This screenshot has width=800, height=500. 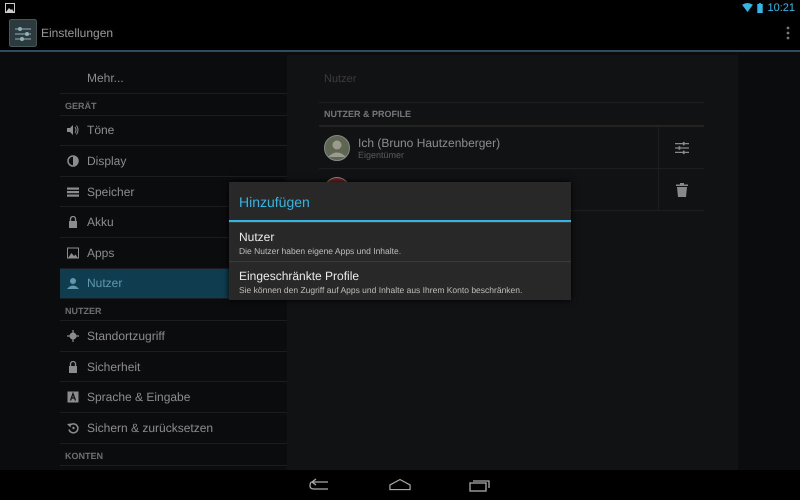 What do you see at coordinates (511, 115) in the screenshot?
I see `section-header: NUTZER & PROFILE` at bounding box center [511, 115].